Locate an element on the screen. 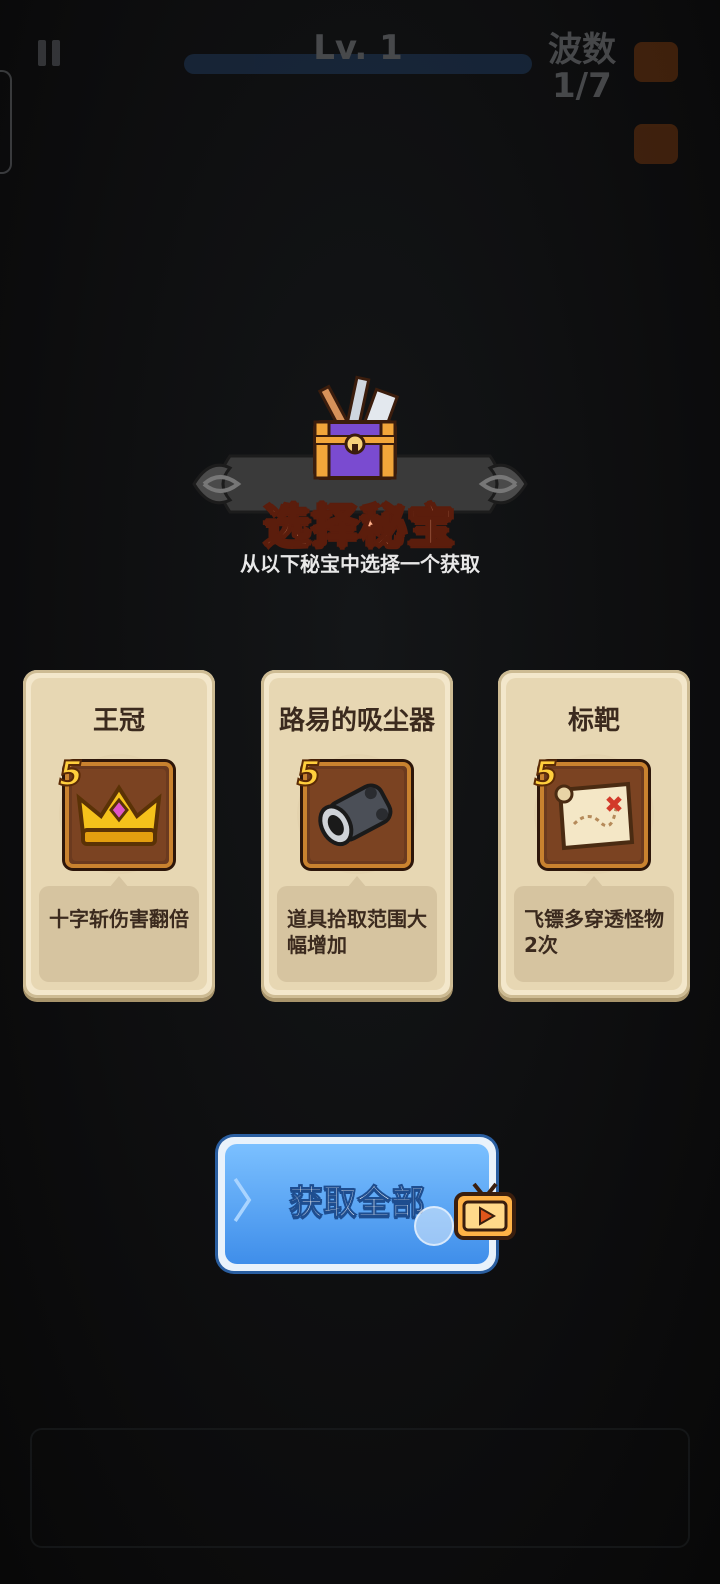  bottom-panel is located at coordinates (360, 1488).